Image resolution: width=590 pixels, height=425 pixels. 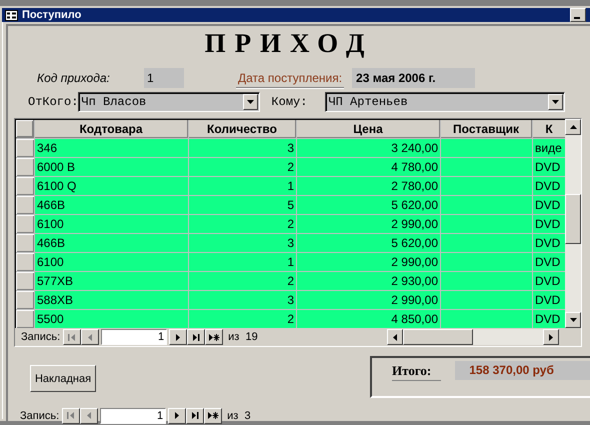 What do you see at coordinates (63, 378) in the screenshot?
I see `invoice-button: Накладная` at bounding box center [63, 378].